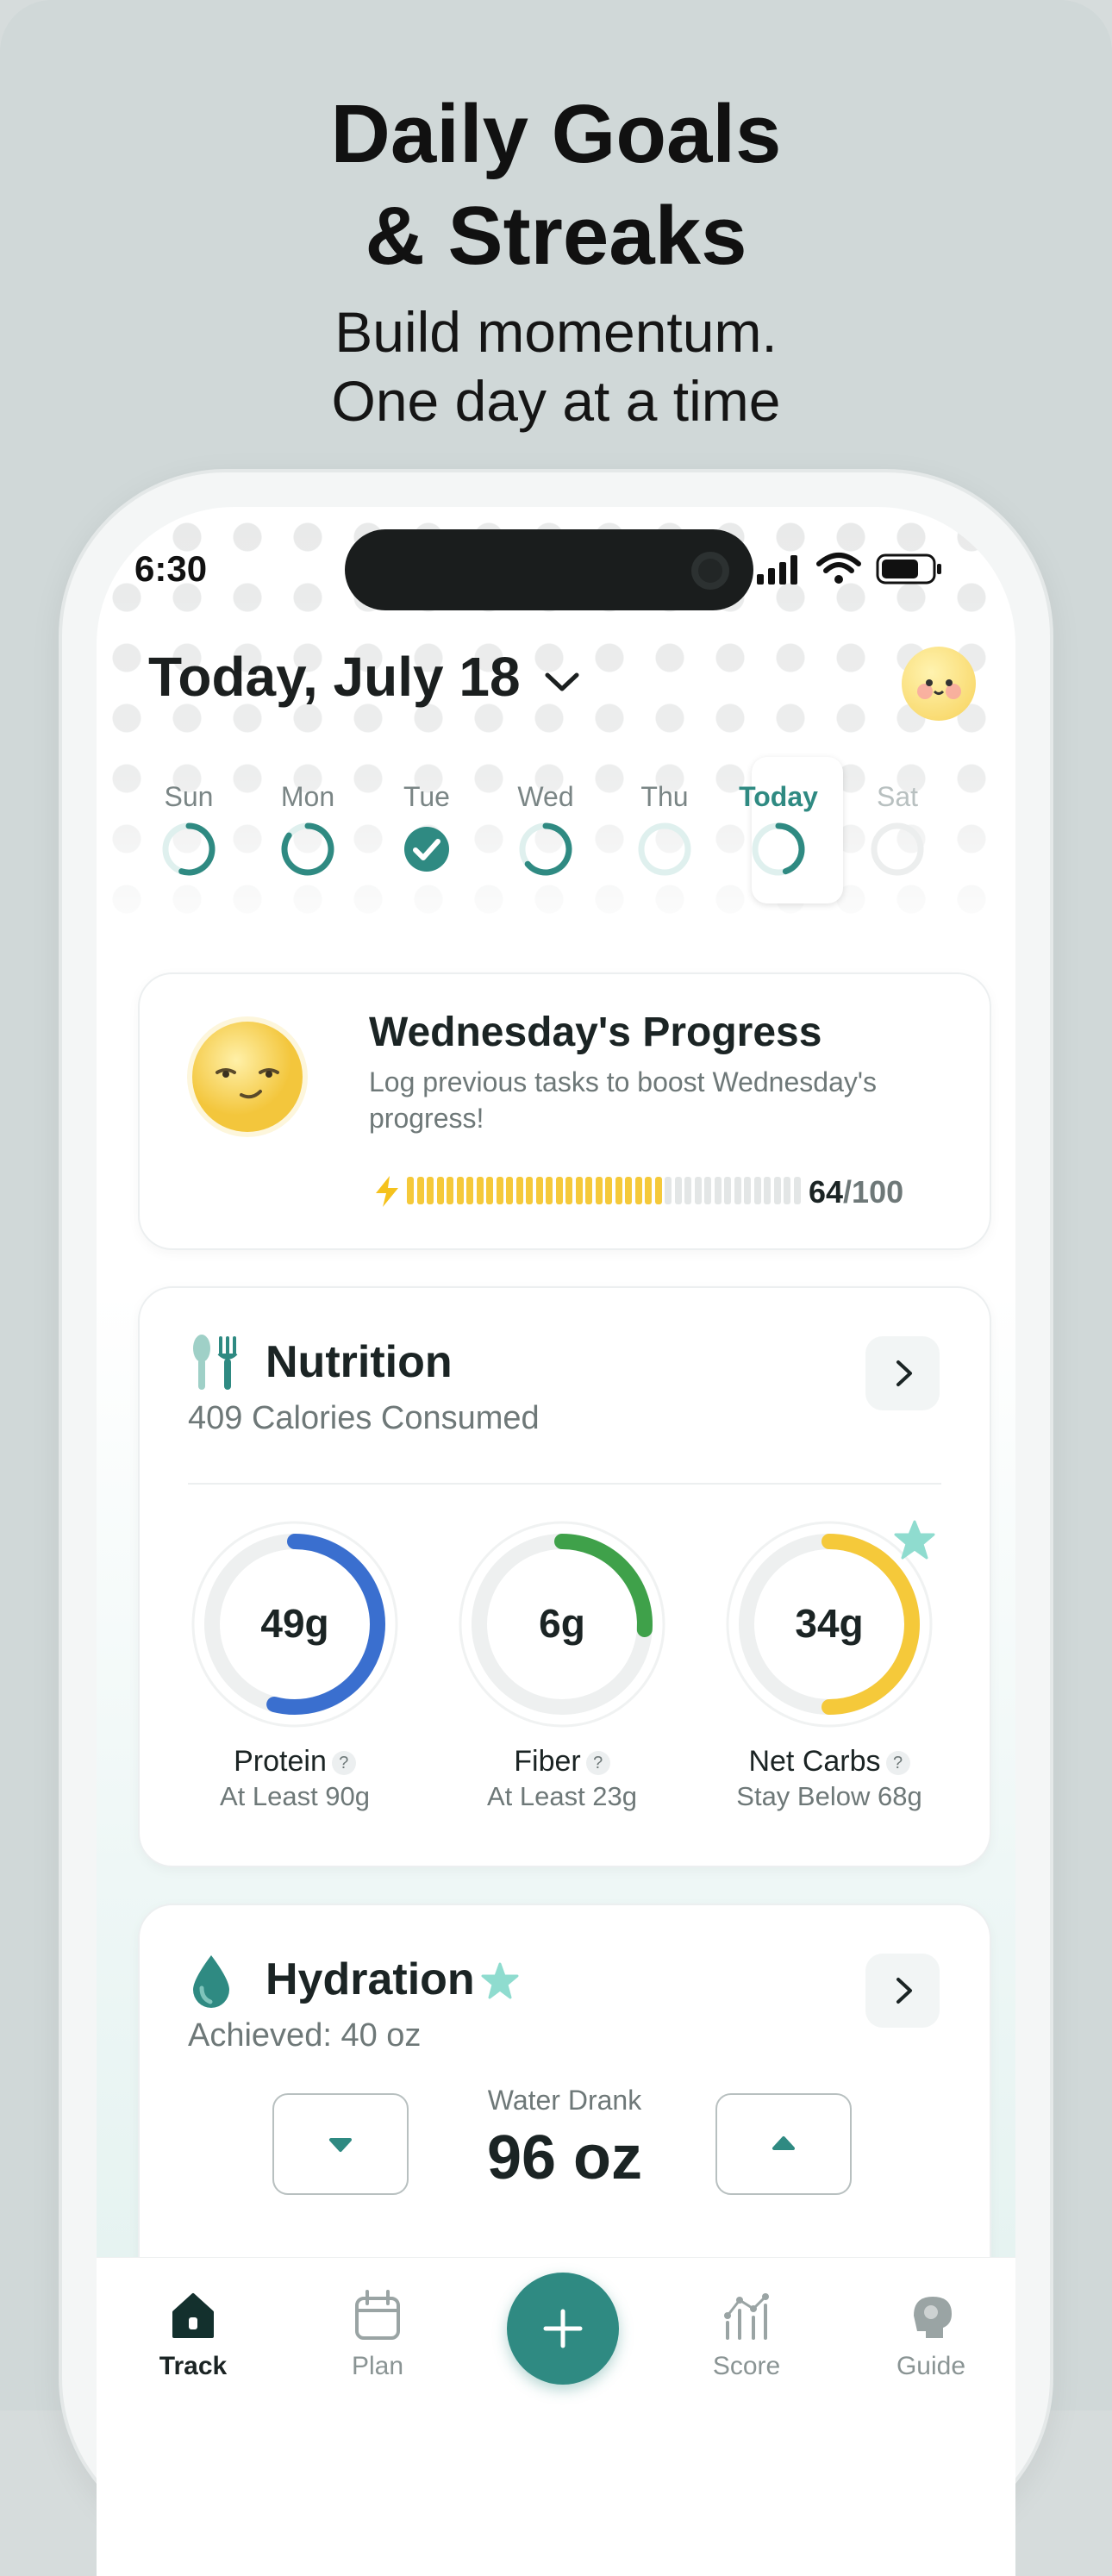 The image size is (1112, 2576). What do you see at coordinates (814, 1761) in the screenshot?
I see `macro-label-text: Net Carbs` at bounding box center [814, 1761].